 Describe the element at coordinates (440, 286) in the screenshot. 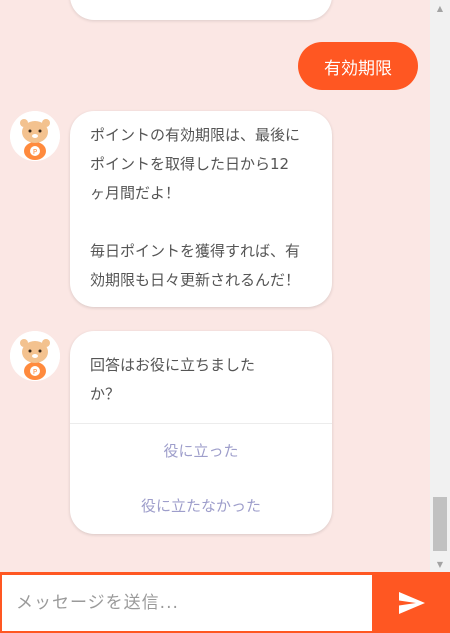

I see `scrollbar: ▲ ▼` at that location.